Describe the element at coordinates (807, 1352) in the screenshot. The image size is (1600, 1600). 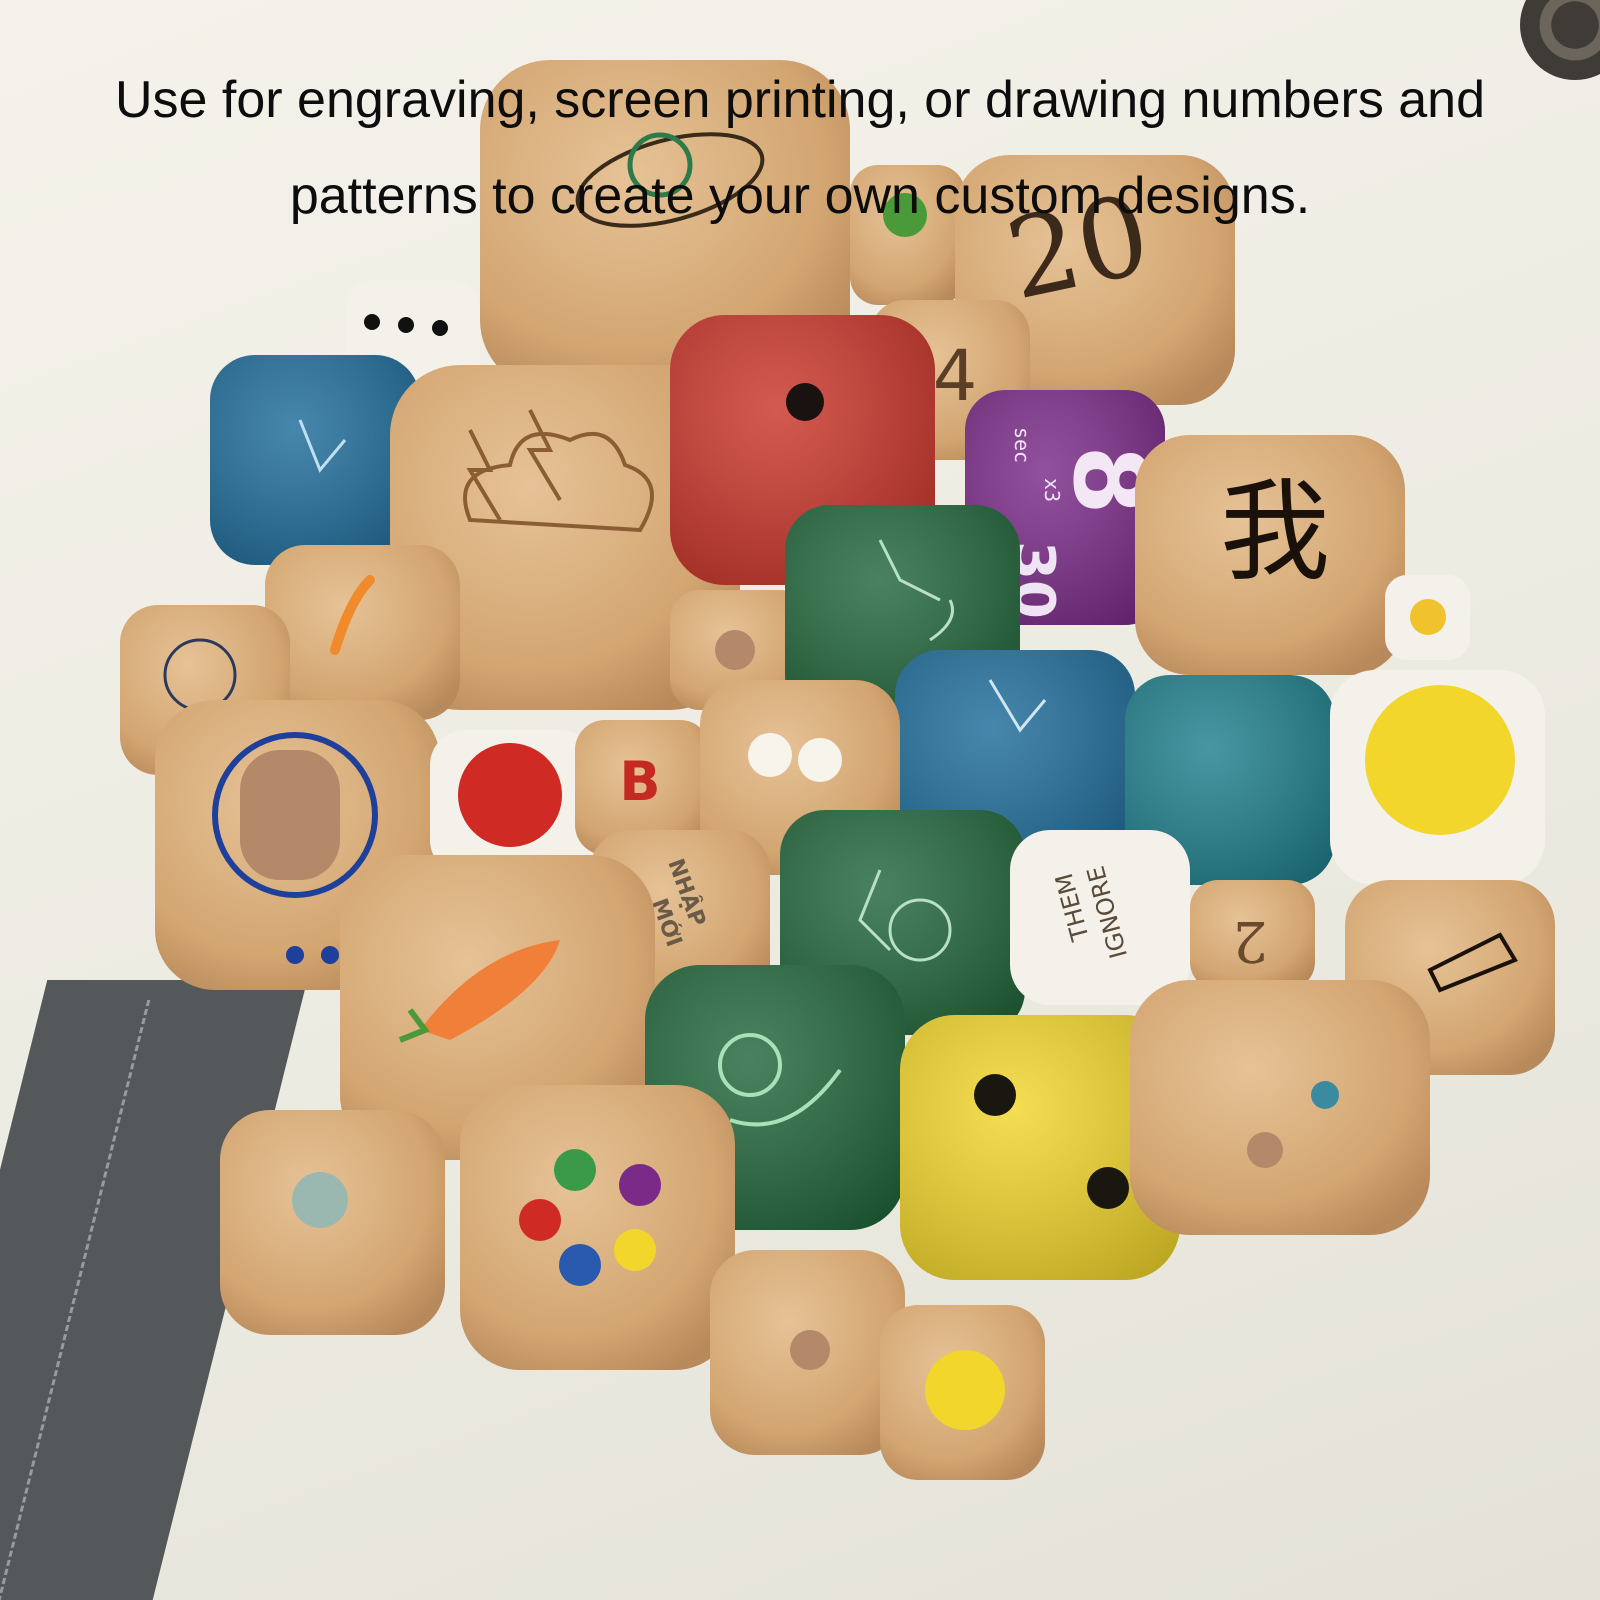
I see `die-wood-arabic` at that location.